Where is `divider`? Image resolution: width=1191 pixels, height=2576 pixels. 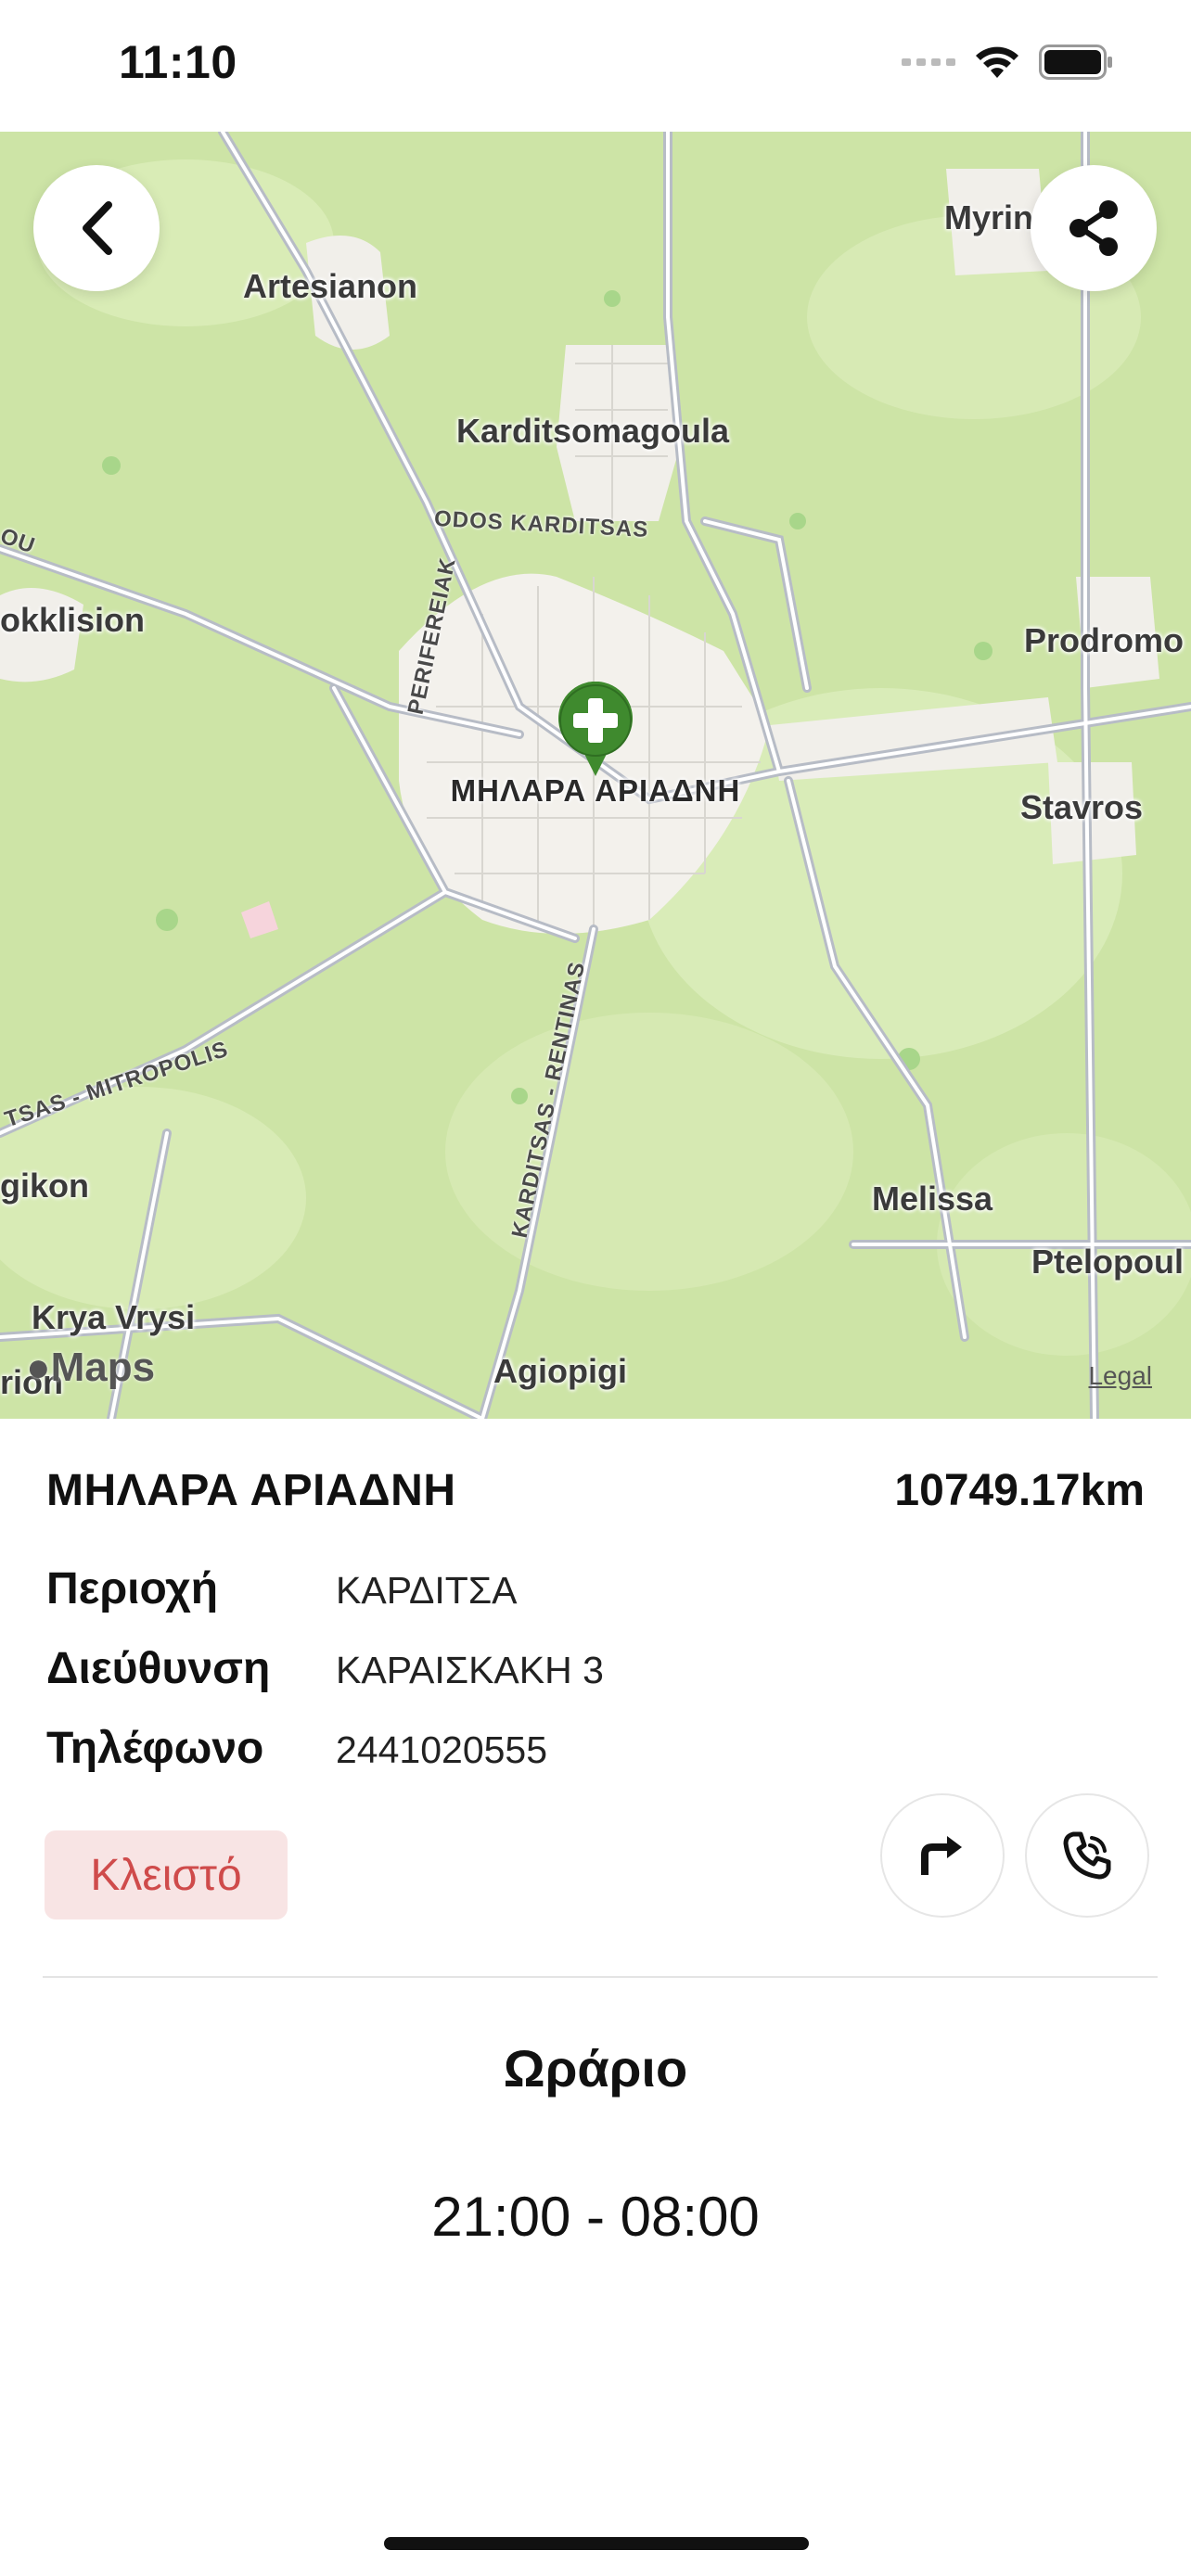 divider is located at coordinates (600, 1977).